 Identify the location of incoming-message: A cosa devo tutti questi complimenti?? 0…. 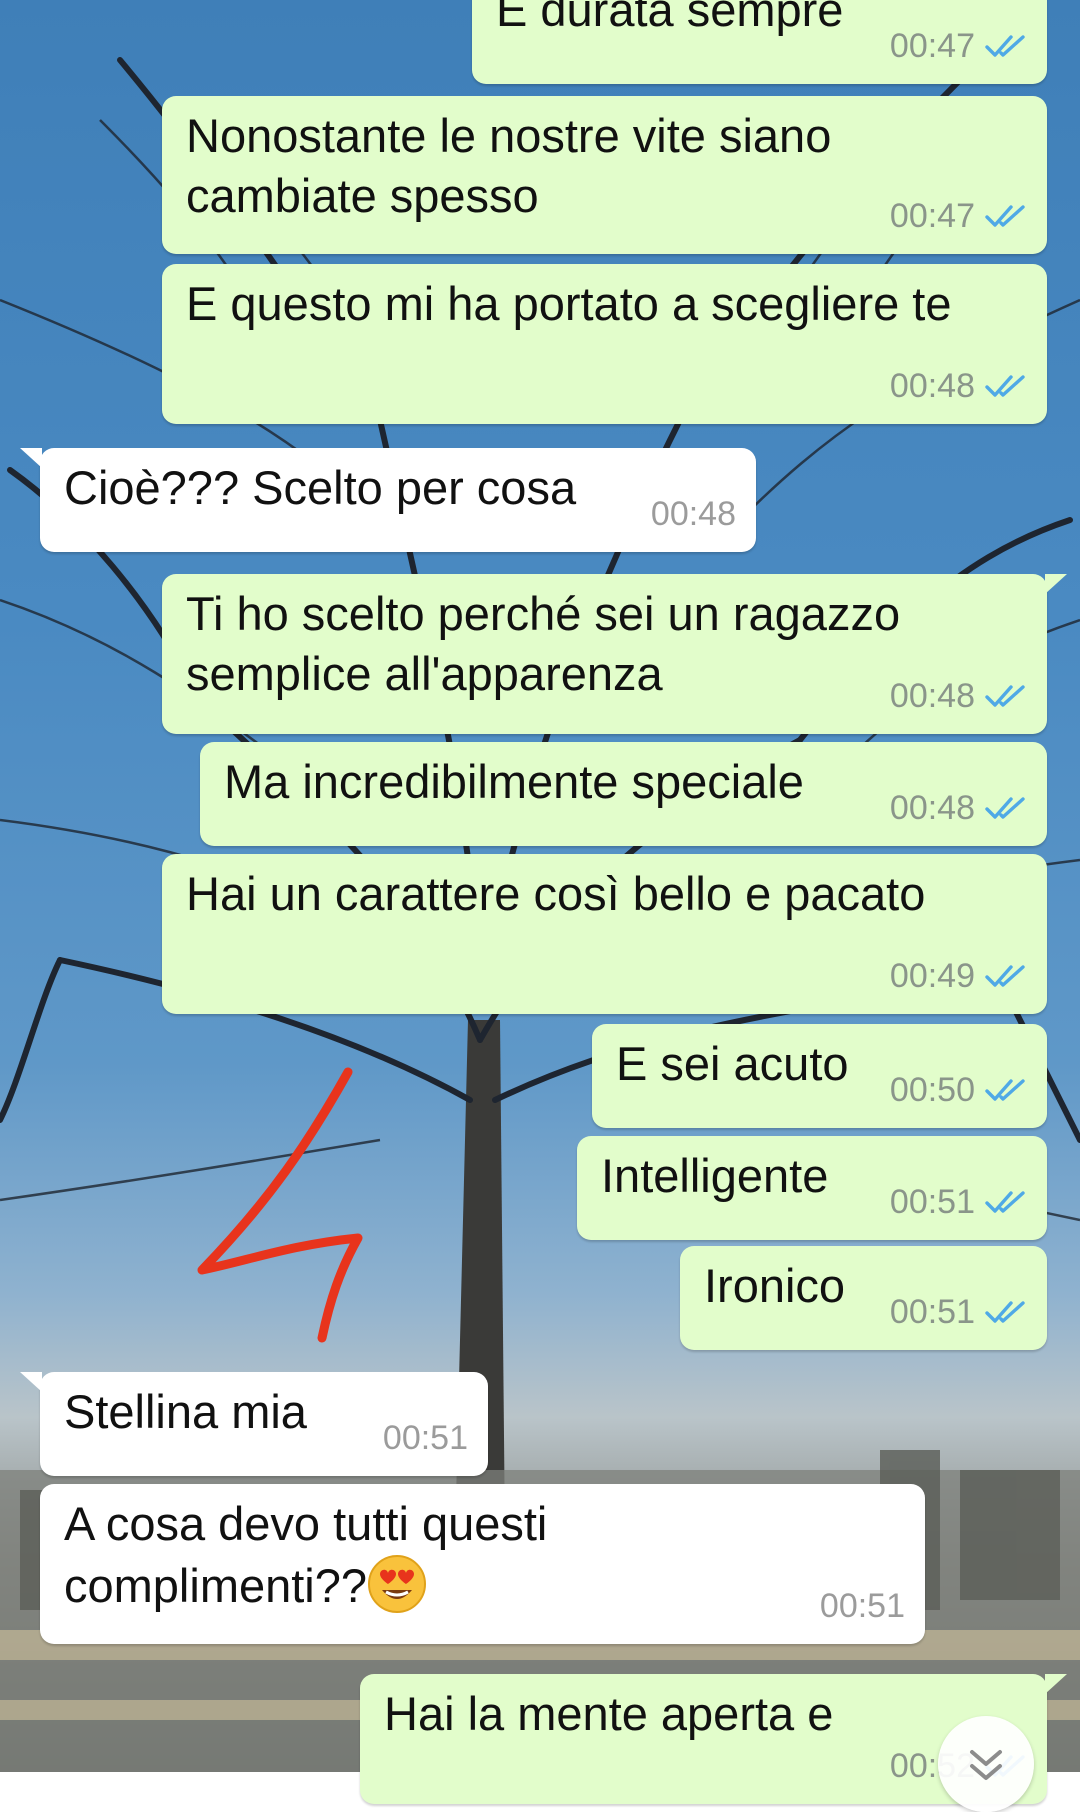
(482, 1564).